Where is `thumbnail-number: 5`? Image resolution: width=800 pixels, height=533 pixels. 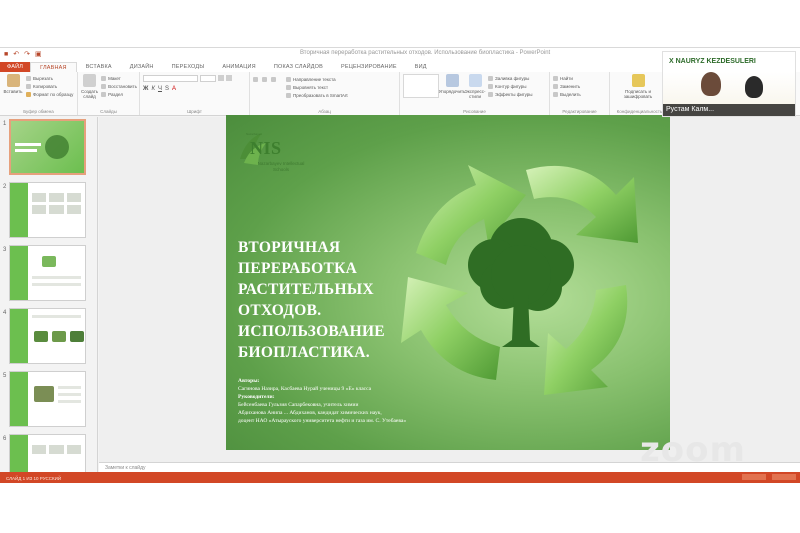 thumbnail-number: 5 is located at coordinates (5, 376).